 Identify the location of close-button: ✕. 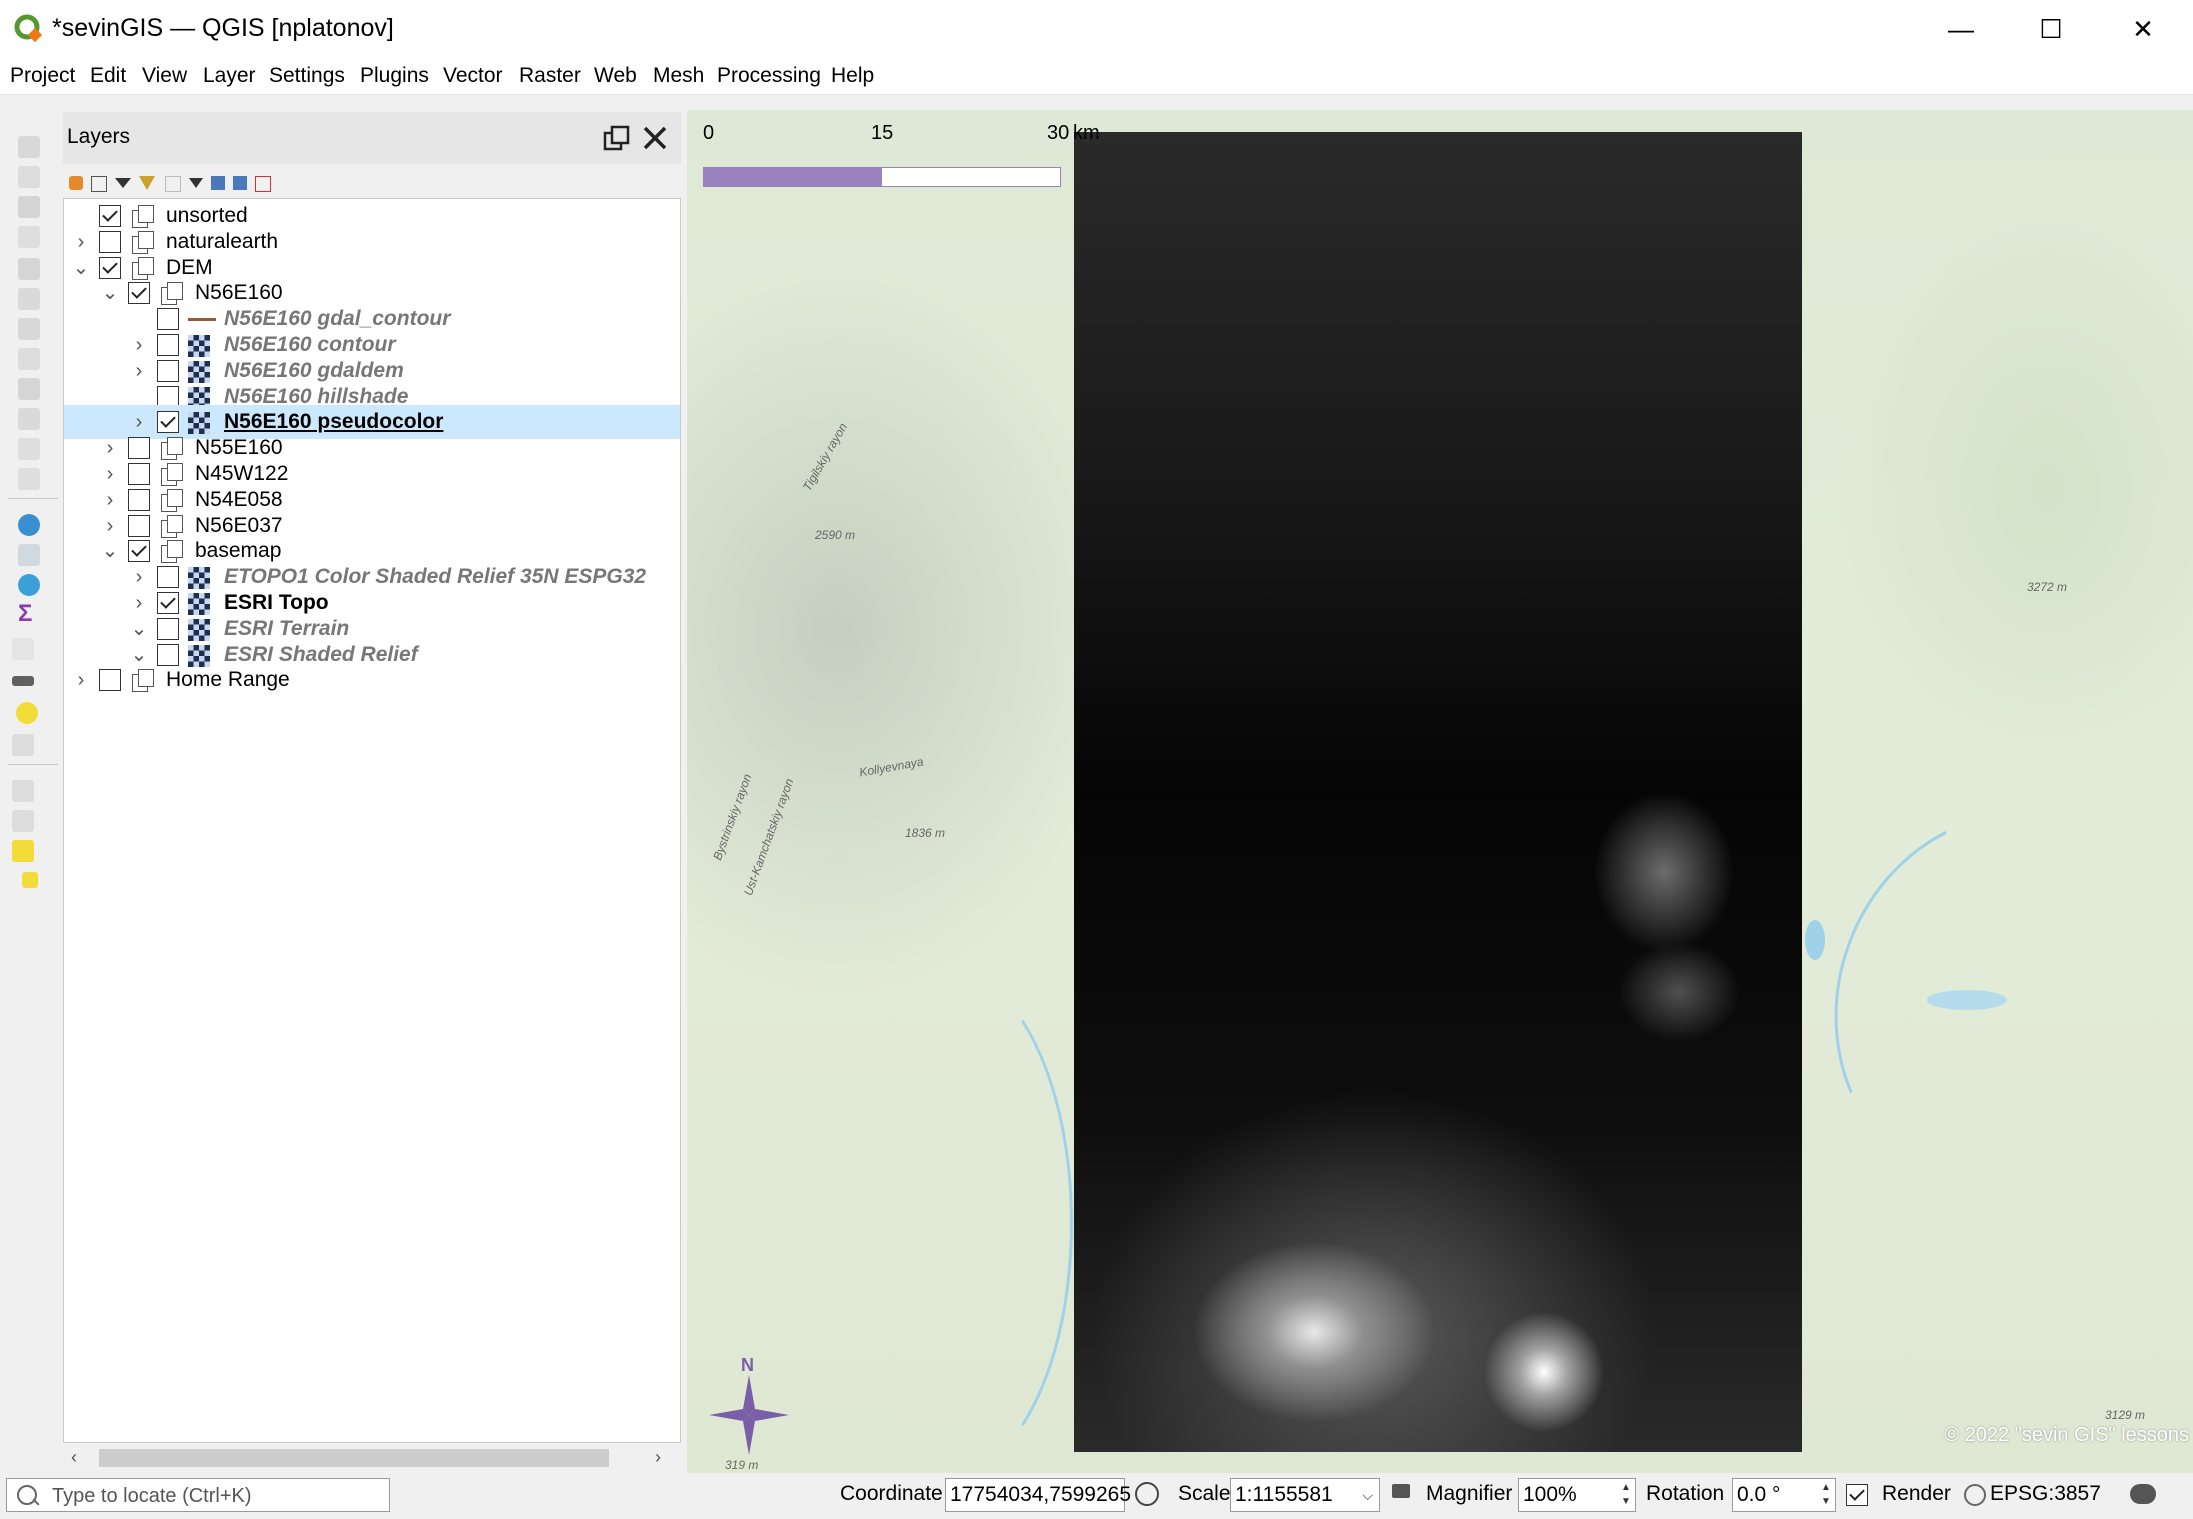
(2143, 29).